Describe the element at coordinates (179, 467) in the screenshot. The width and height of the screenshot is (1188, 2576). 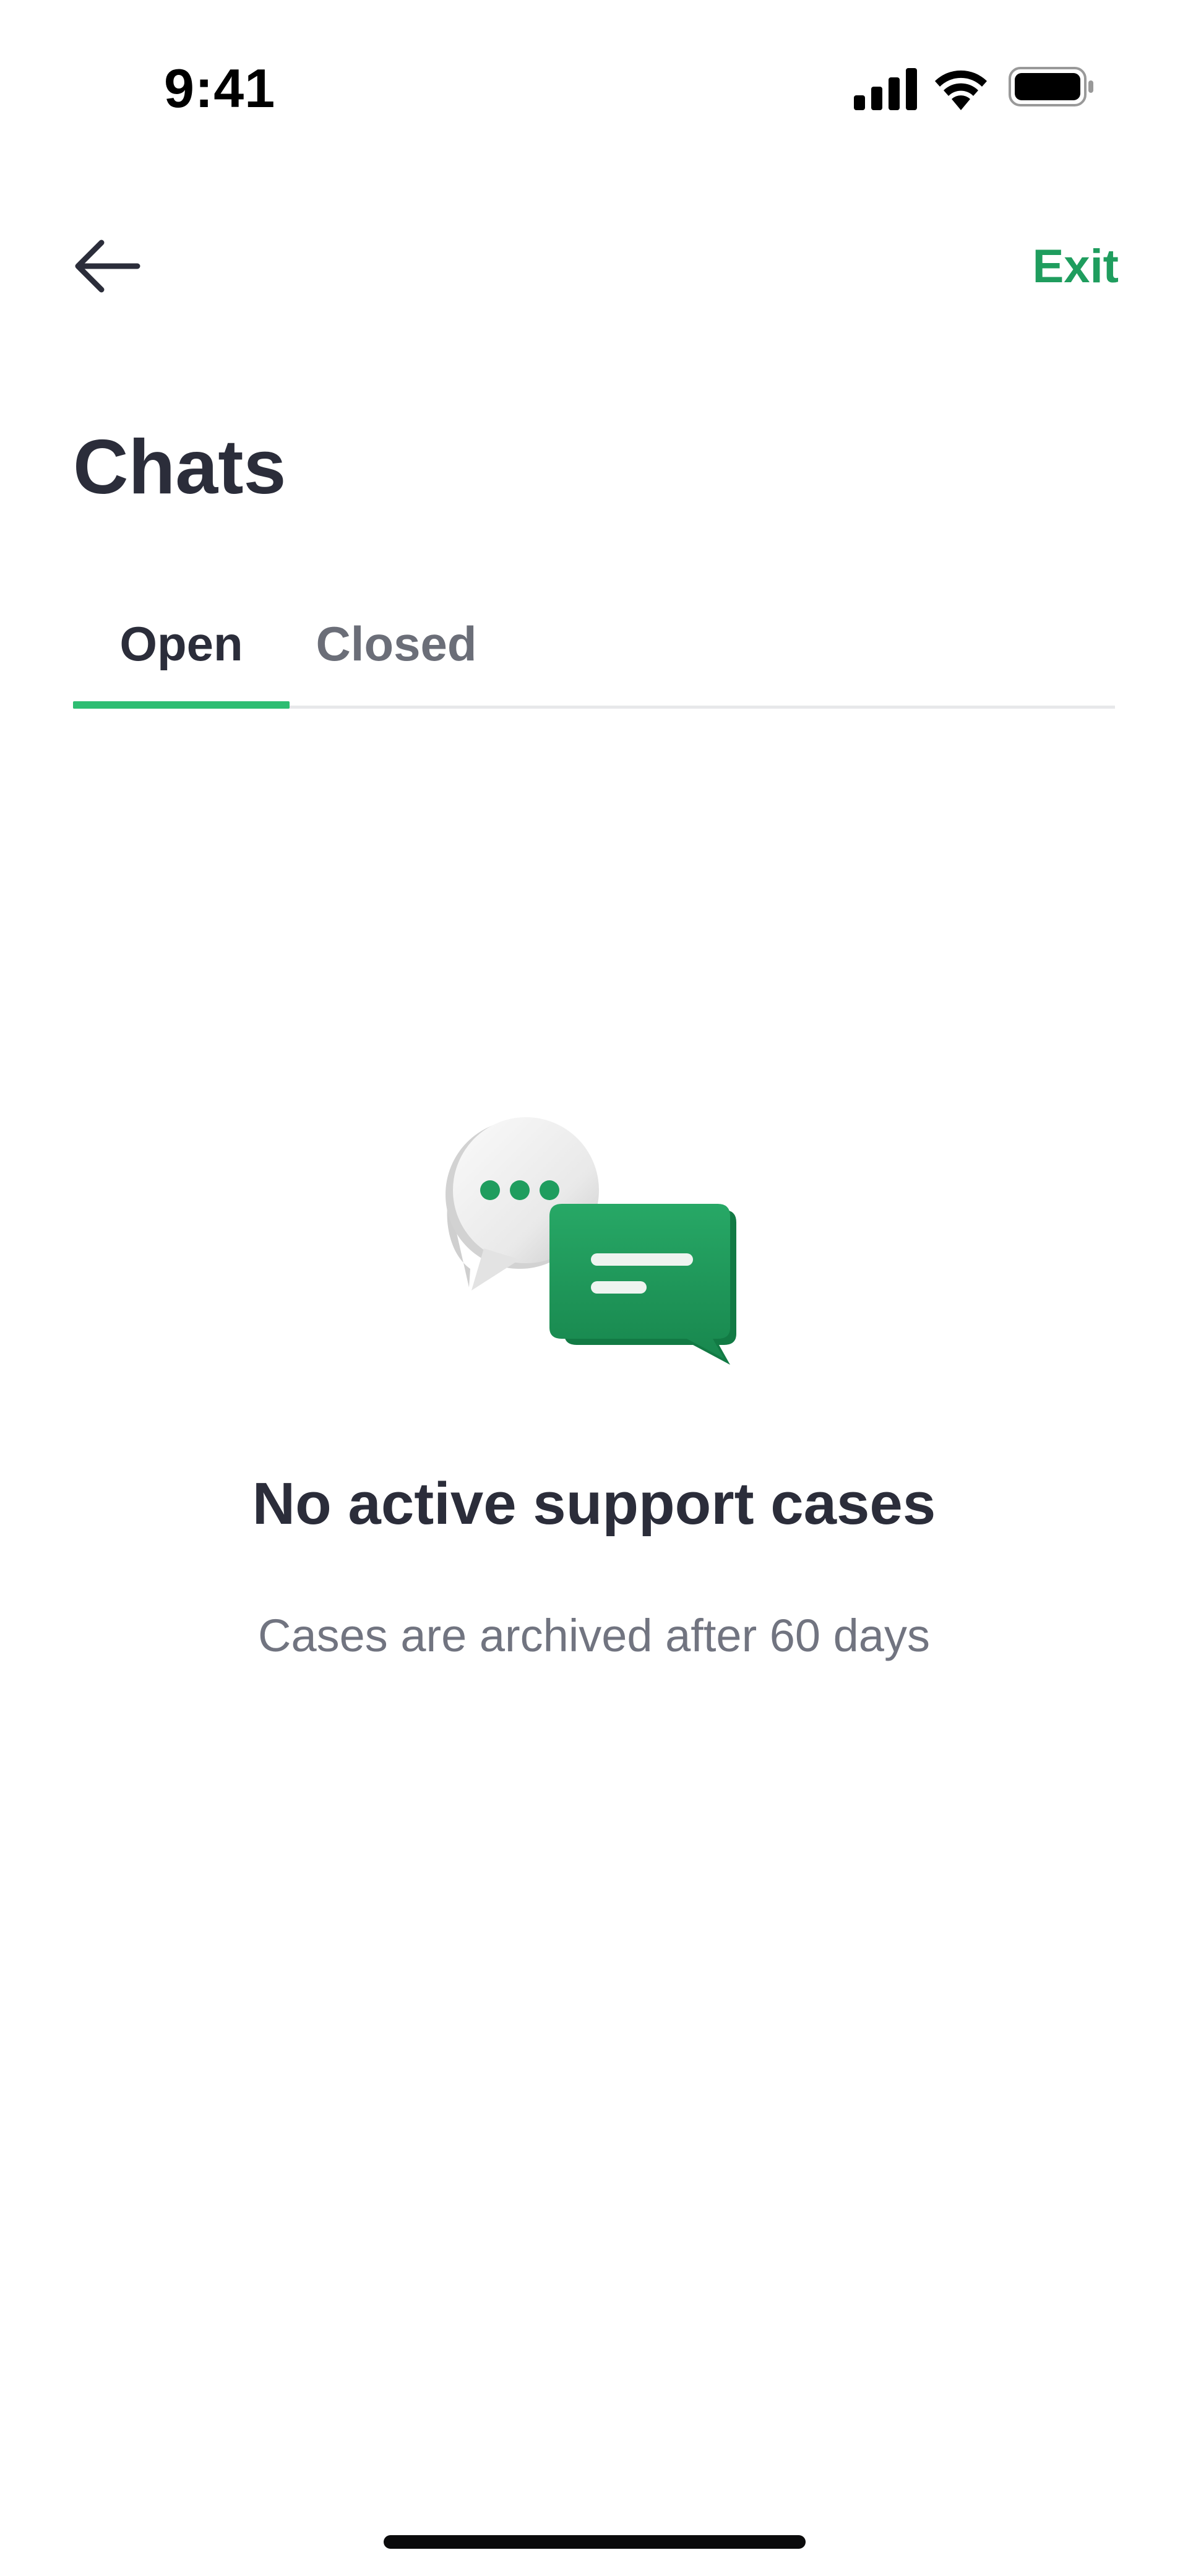
I see `page-title: Chats` at that location.